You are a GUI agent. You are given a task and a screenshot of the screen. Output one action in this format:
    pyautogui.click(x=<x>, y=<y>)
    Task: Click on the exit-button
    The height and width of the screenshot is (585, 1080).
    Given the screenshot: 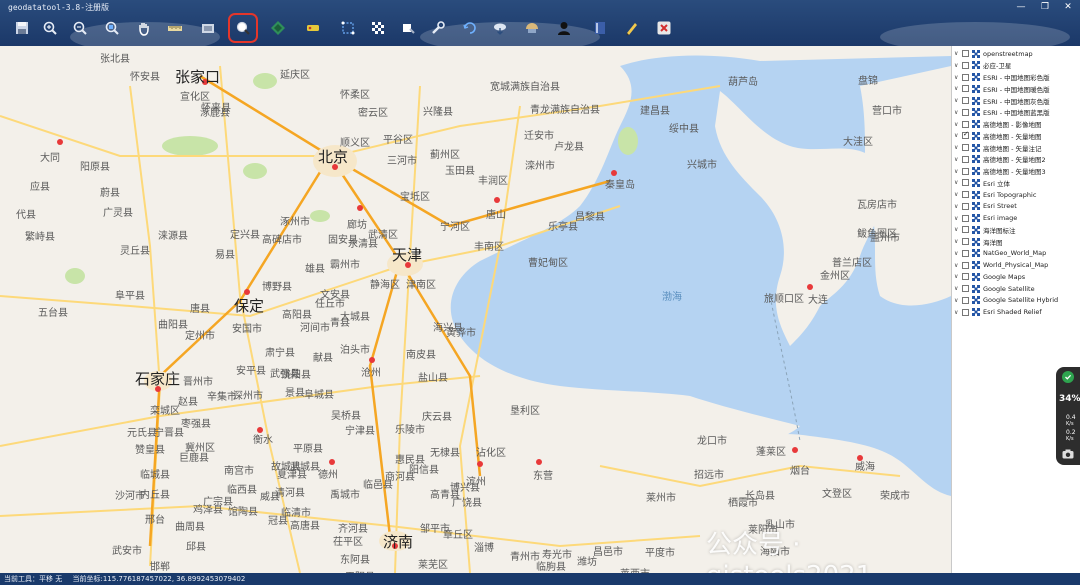 What is the action you would take?
    pyautogui.click(x=664, y=28)
    